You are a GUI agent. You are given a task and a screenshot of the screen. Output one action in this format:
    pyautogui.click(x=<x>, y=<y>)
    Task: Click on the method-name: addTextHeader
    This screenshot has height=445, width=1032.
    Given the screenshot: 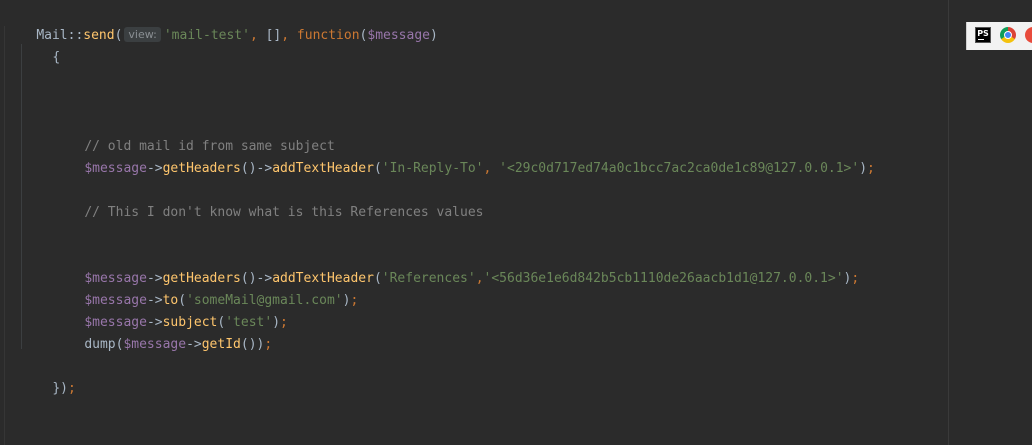 What is the action you would take?
    pyautogui.click(x=323, y=168)
    